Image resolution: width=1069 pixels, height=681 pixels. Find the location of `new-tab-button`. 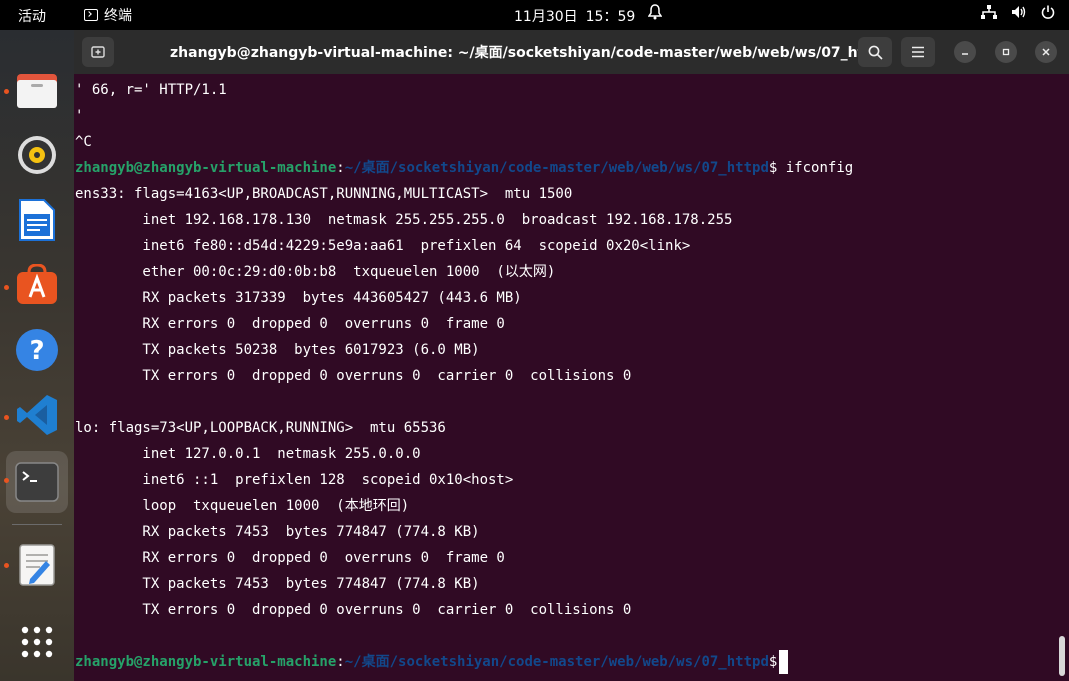

new-tab-button is located at coordinates (98, 52).